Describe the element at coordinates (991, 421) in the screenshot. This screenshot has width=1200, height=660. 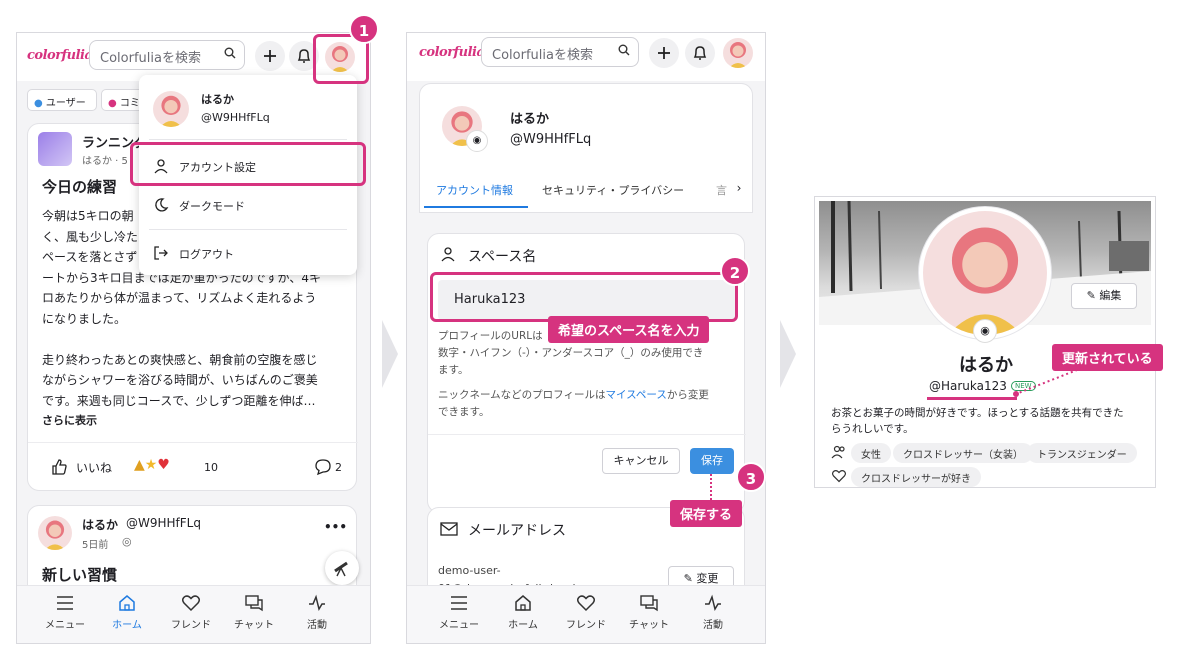
I see `profile-bio: お茶とお菓子の時間が好きです。ほっとする話題を共有できた らうれしいです。` at that location.